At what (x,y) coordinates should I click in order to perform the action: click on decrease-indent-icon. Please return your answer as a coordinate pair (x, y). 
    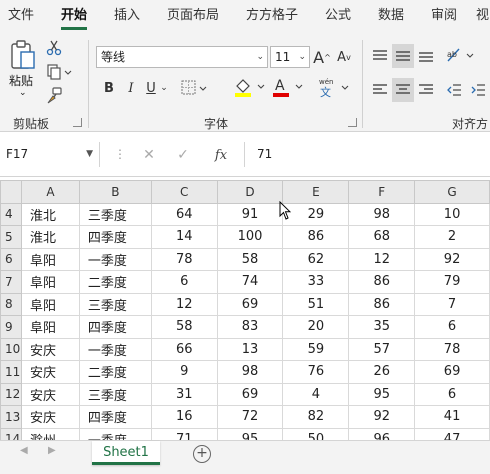
    Looking at the image, I should click on (454, 90).